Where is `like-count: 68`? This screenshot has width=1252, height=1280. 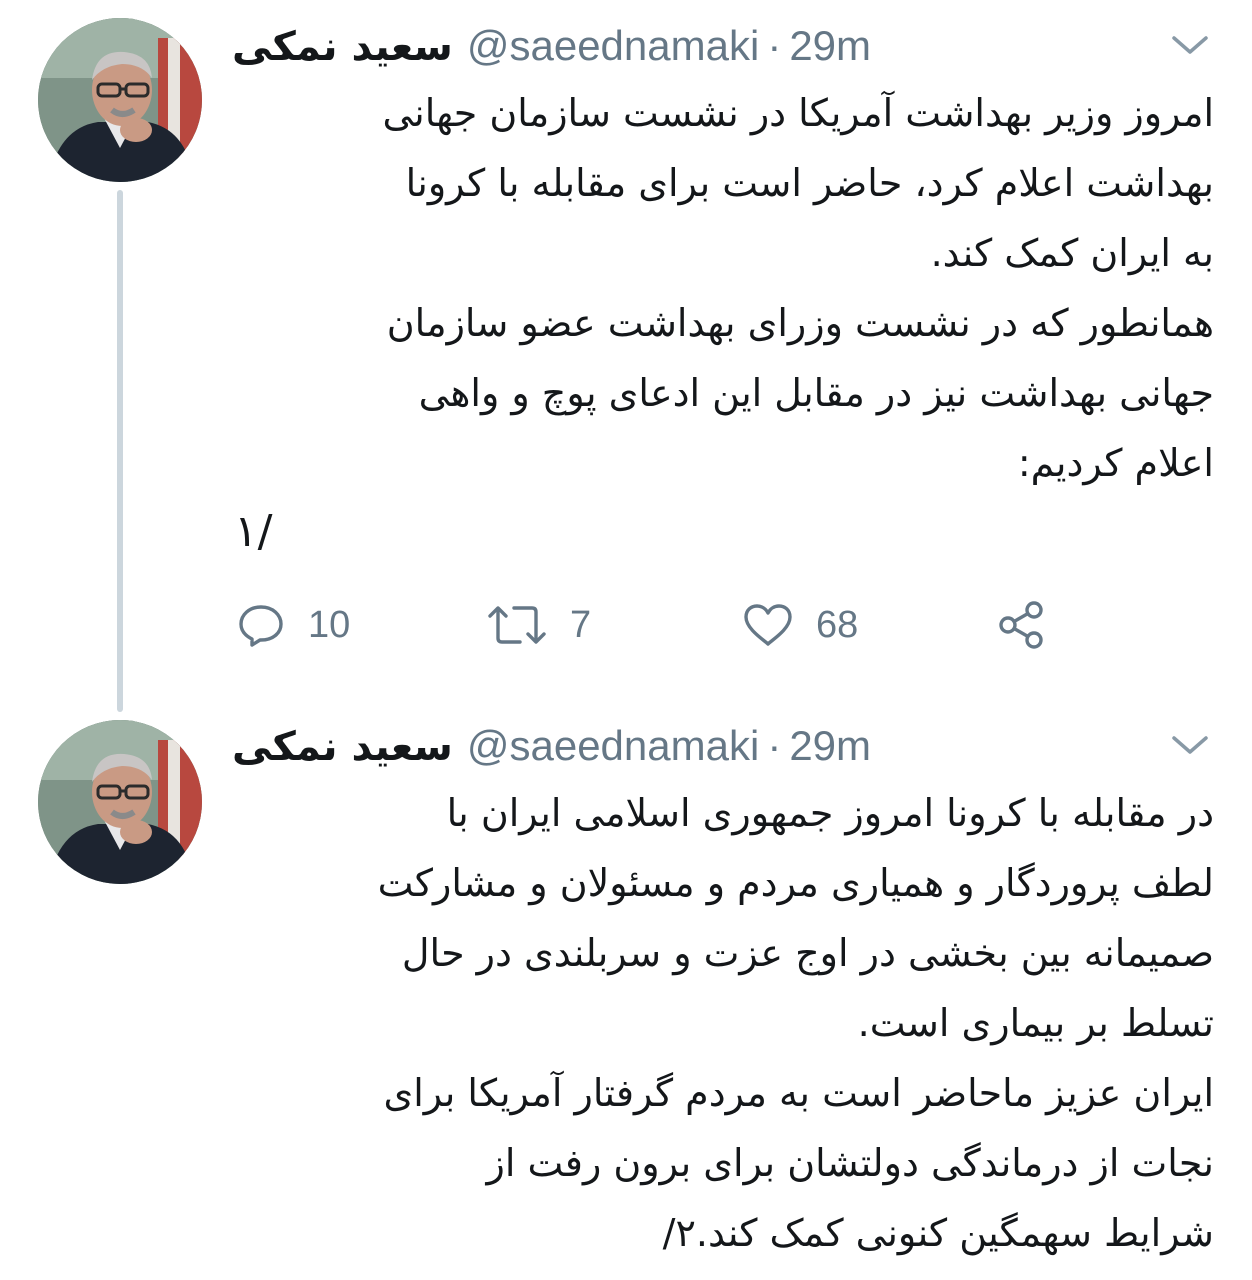
like-count: 68 is located at coordinates (837, 624).